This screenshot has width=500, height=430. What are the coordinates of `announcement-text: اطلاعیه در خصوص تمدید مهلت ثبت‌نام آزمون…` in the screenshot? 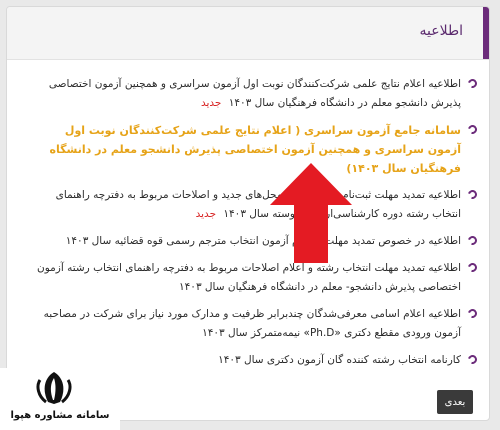 It's located at (263, 241).